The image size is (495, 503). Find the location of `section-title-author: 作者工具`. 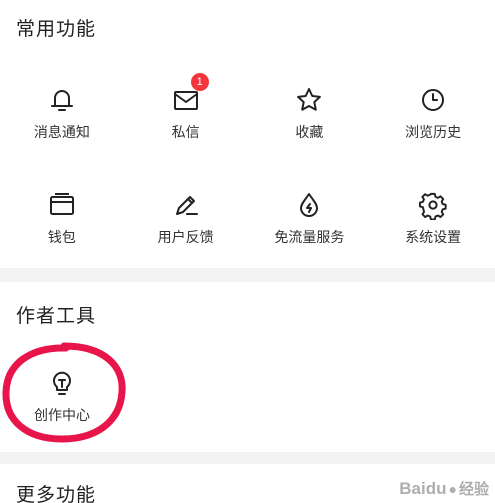

section-title-author: 作者工具 is located at coordinates (56, 316).